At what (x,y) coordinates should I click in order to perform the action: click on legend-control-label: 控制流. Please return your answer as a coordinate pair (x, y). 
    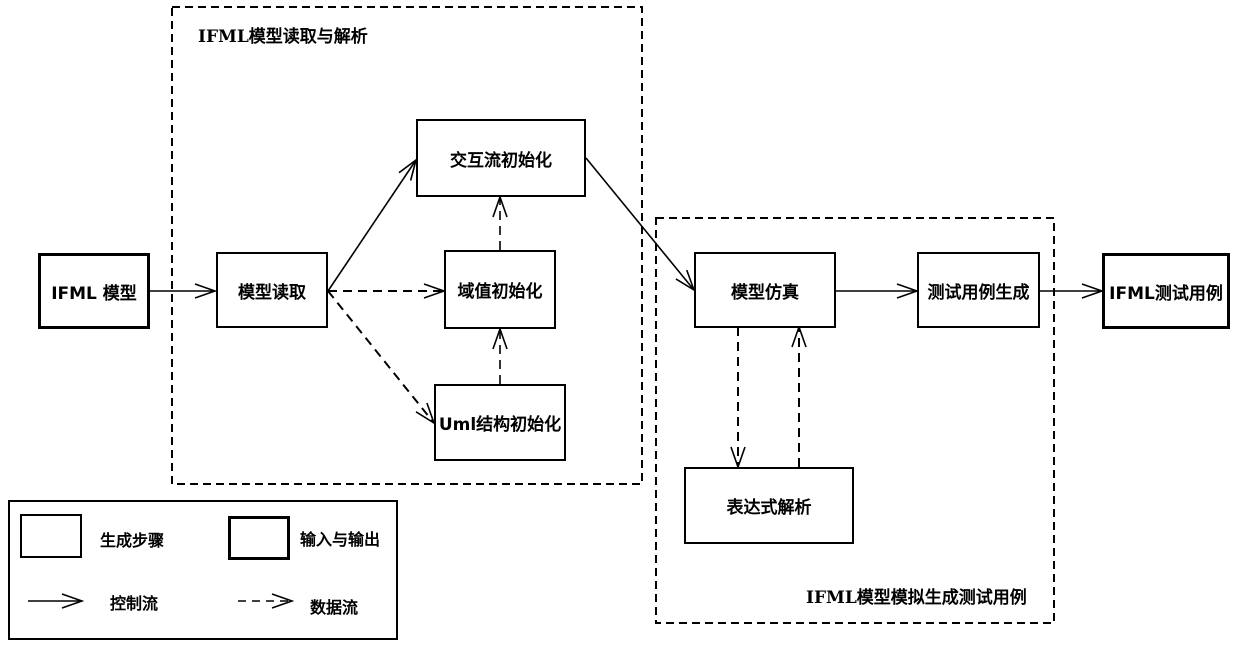
    Looking at the image, I should click on (134, 603).